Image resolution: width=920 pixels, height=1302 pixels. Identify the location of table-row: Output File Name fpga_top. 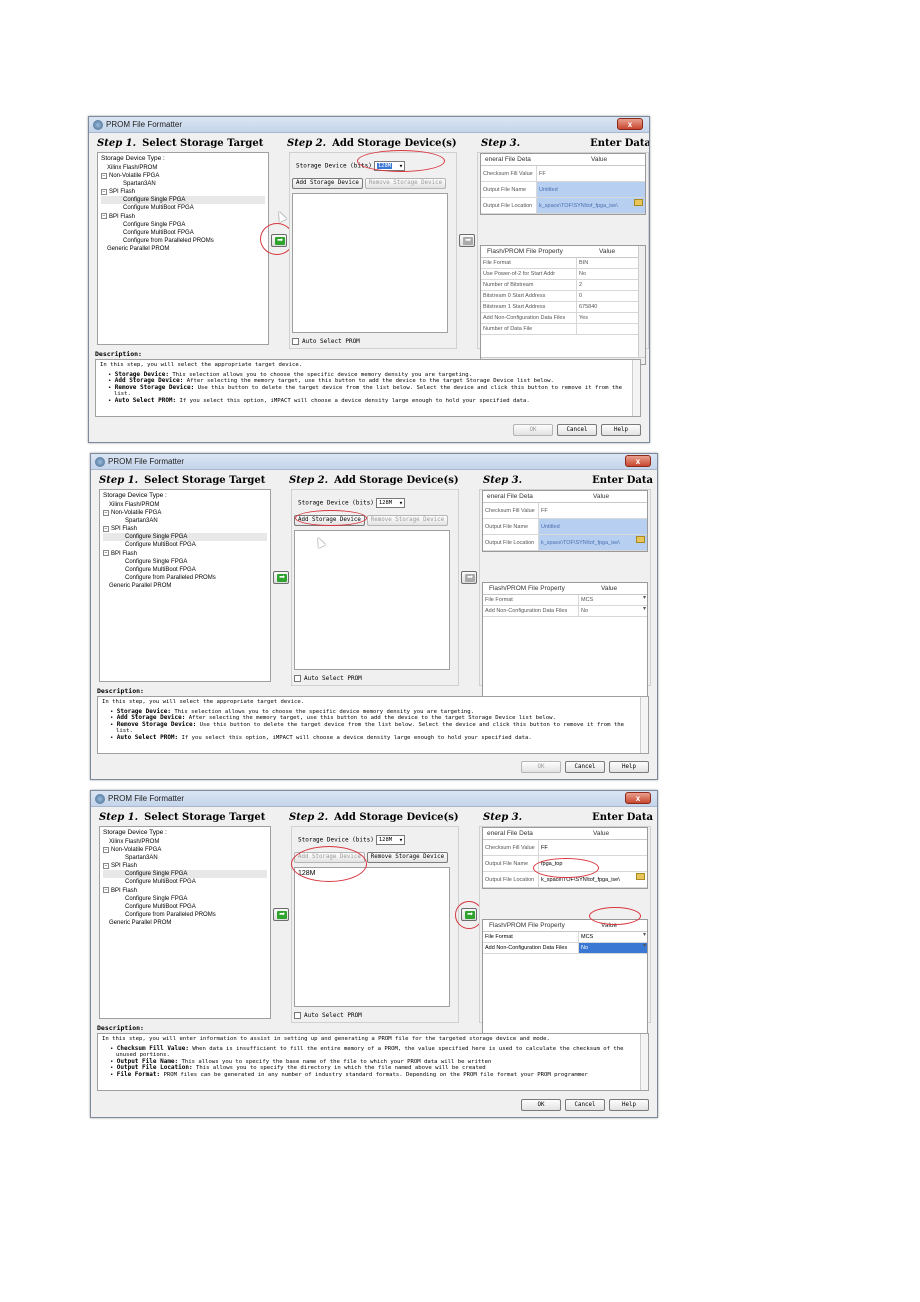
(565, 864).